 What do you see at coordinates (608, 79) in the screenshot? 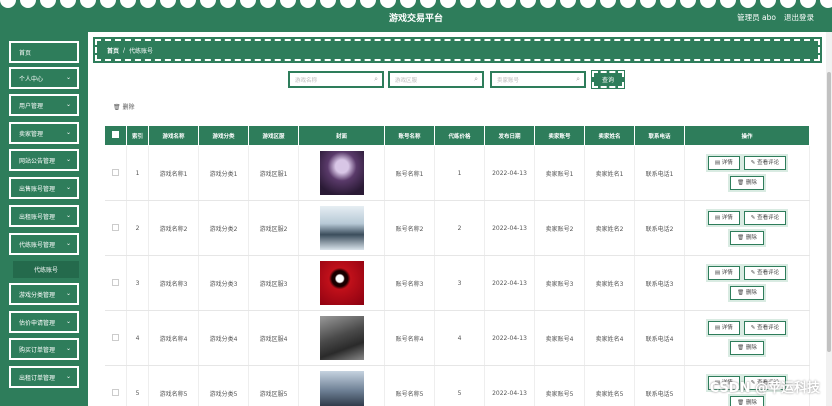
I see `search-button: 查询` at bounding box center [608, 79].